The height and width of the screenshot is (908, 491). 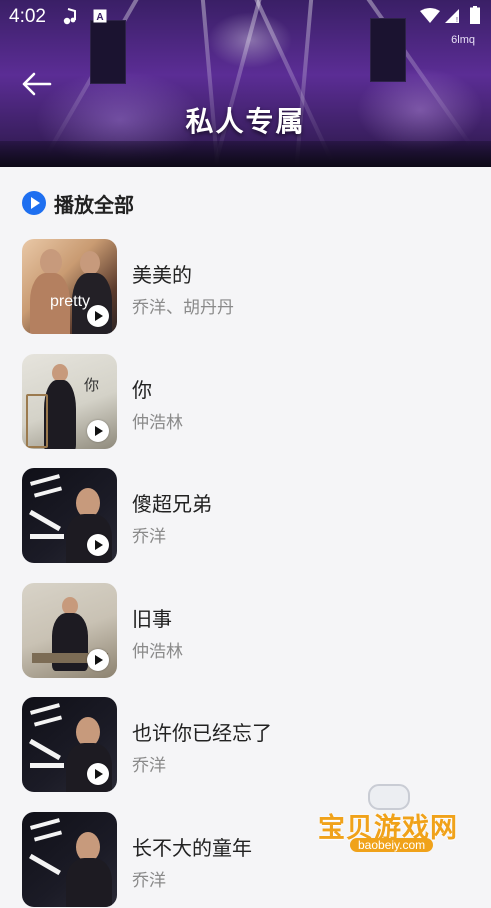 I want to click on song-item: 旧事 仲浩林, so click(x=246, y=631).